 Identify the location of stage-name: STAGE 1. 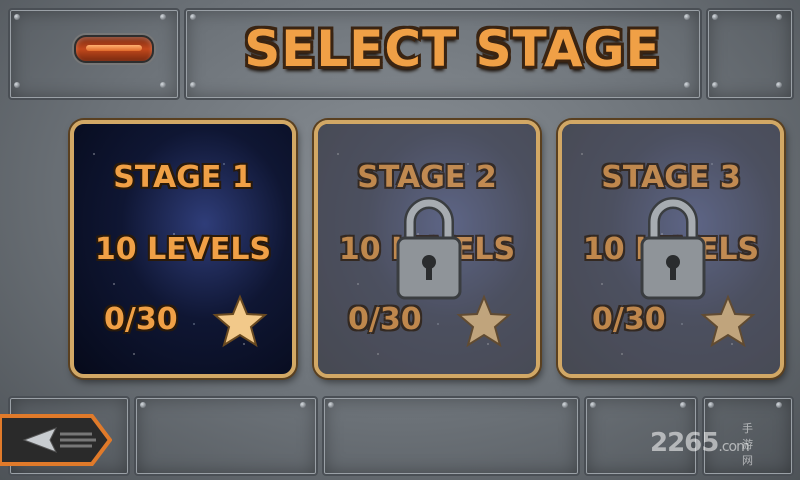
(183, 177).